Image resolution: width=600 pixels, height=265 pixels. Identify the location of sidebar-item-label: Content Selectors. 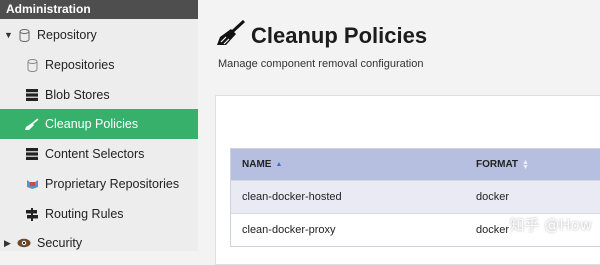
(95, 154).